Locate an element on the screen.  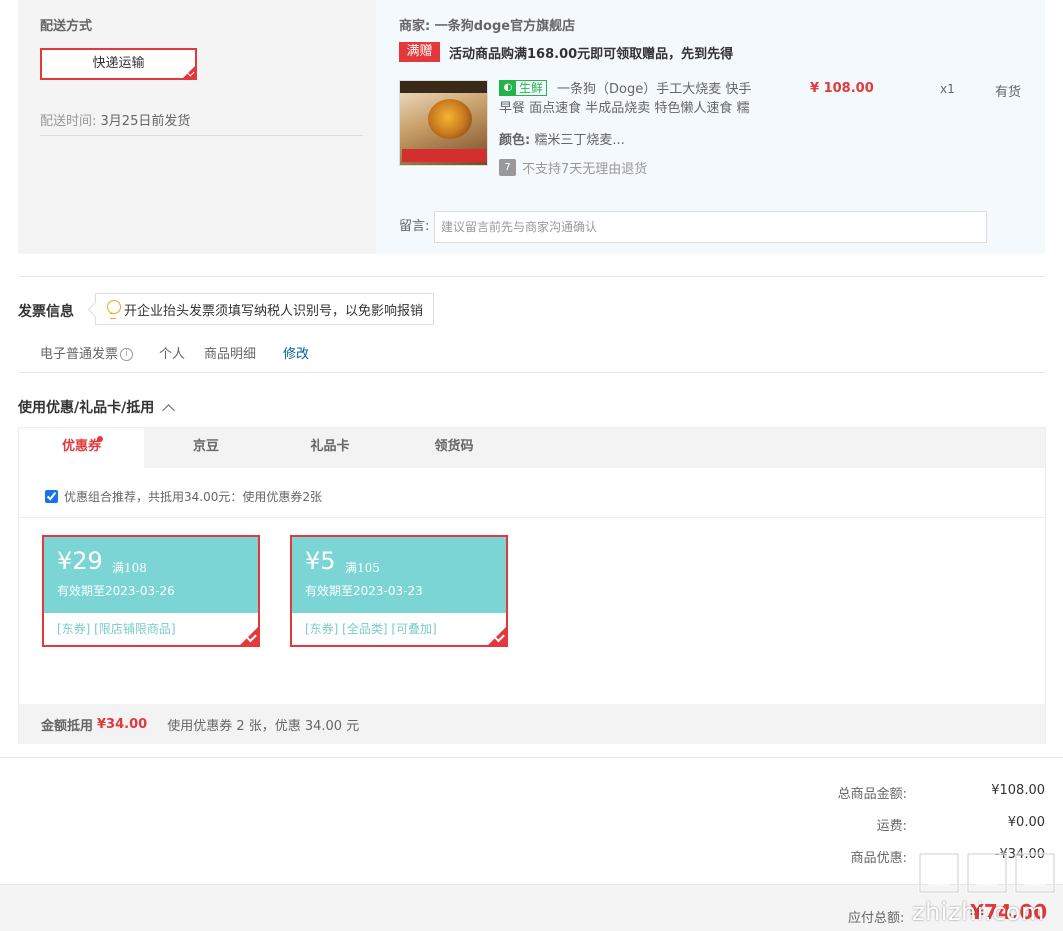
invoice-title-type: 个人 is located at coordinates (172, 354).